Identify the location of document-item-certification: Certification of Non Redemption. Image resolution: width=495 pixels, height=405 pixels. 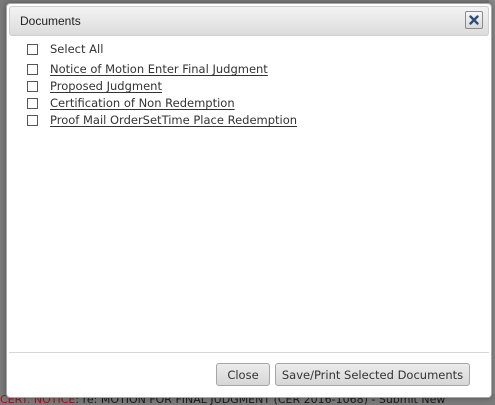
(131, 103).